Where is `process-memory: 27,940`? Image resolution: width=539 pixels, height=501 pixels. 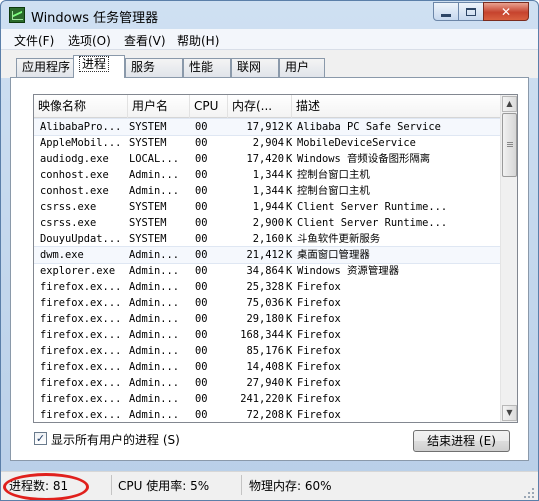
process-memory: 27,940 is located at coordinates (265, 383).